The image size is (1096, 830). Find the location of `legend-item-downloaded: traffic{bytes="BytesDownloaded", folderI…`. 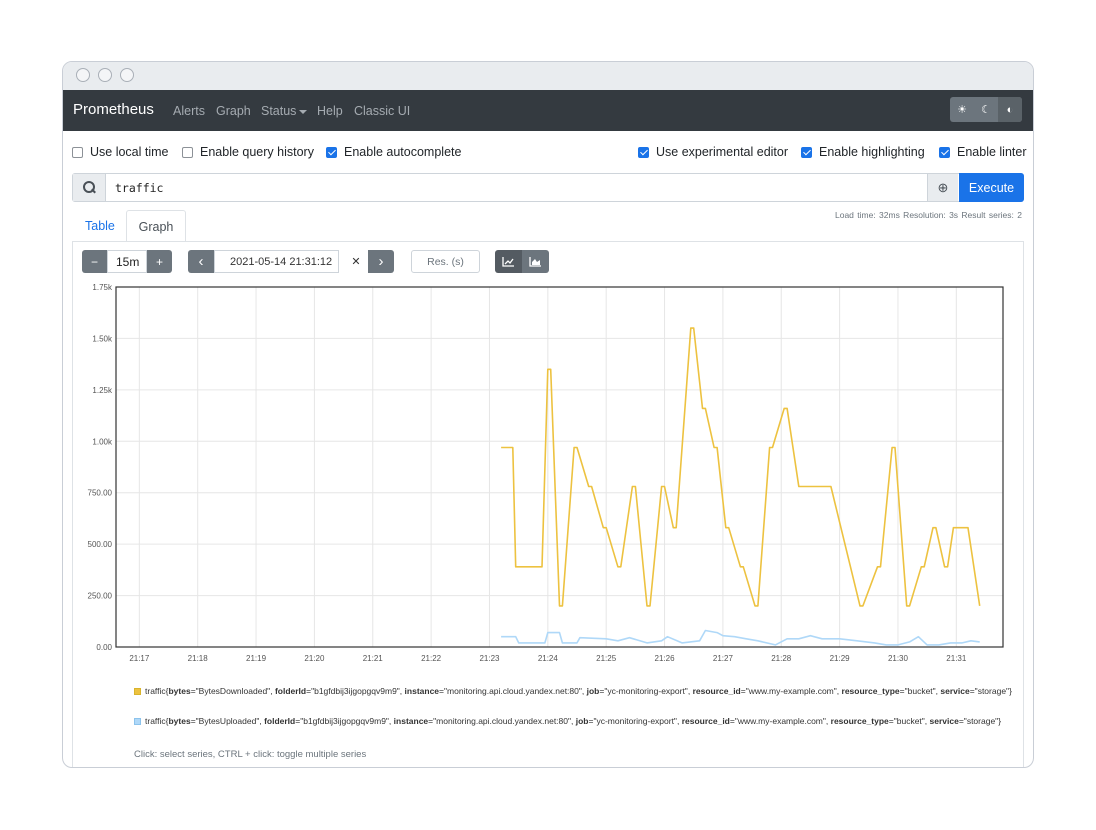

legend-item-downloaded: traffic{bytes="BytesDownloaded", folderI… is located at coordinates (574, 691).